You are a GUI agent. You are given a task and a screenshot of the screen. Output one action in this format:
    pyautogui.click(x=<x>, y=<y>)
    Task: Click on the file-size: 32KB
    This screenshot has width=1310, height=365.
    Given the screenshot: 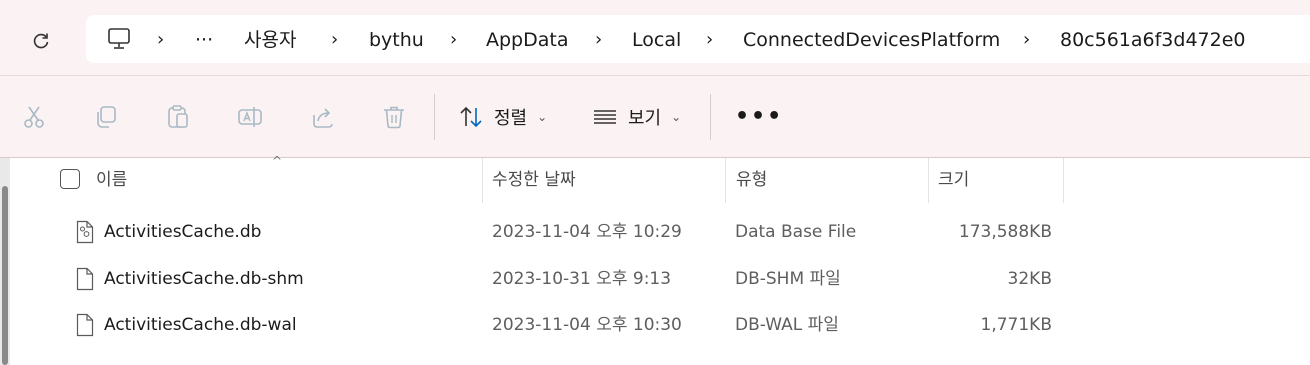 What is the action you would take?
    pyautogui.click(x=1029, y=279)
    